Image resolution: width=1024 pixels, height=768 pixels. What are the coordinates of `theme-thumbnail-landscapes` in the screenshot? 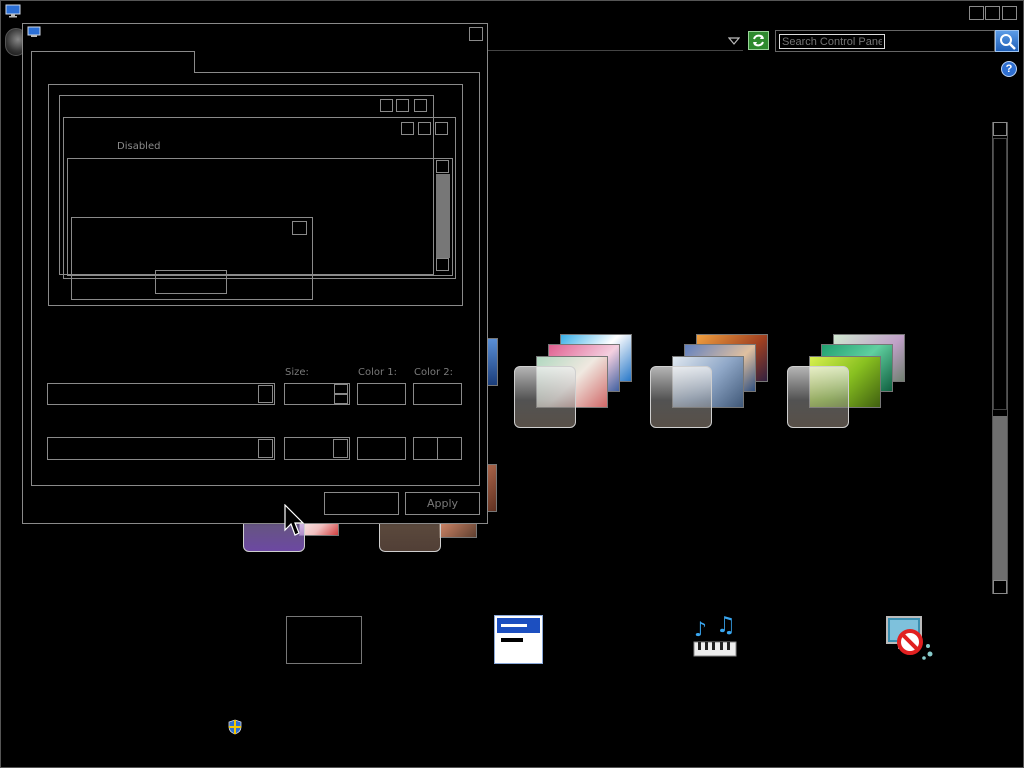 It's located at (712, 382).